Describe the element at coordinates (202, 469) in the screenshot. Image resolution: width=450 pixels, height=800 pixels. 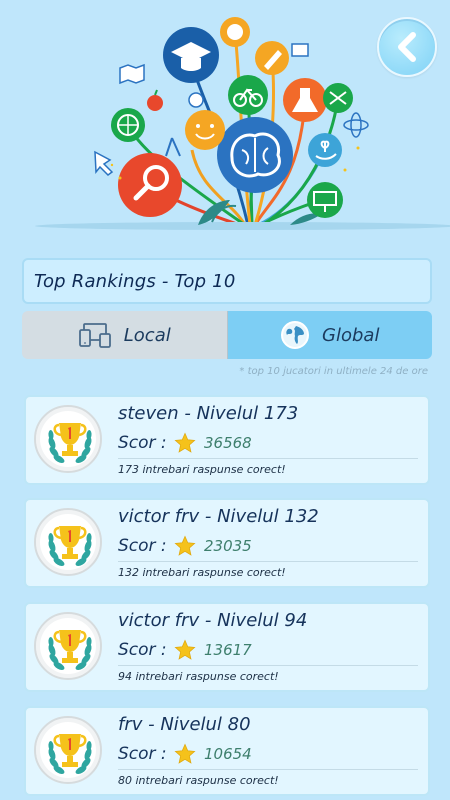
I see `correct-answers-text: 173 intrebari raspunse corect!` at that location.